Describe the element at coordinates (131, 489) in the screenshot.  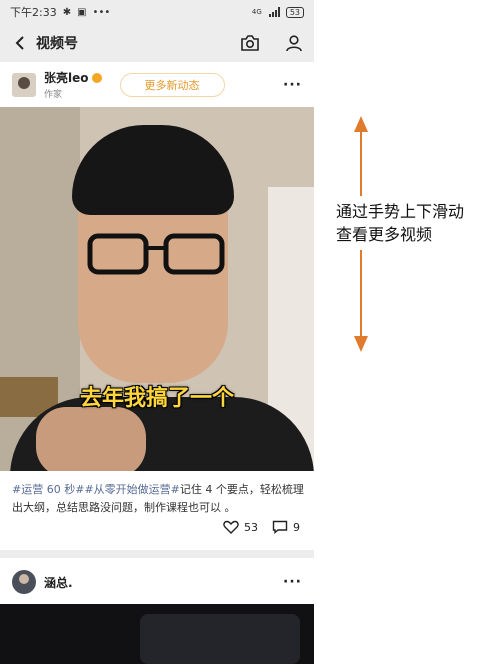
I see `hashtag-link: #从零开始做运营#` at that location.